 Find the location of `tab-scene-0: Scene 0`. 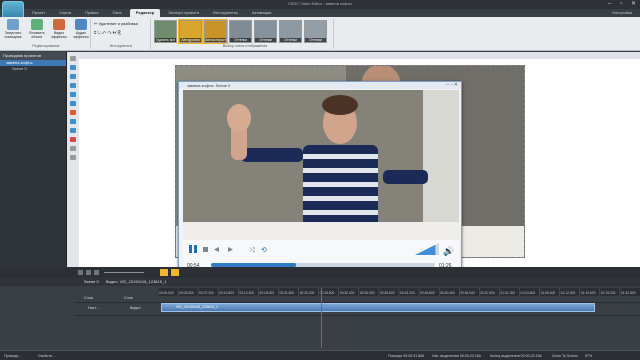

tab-scene-0: Scene 0 is located at coordinates (91, 281).